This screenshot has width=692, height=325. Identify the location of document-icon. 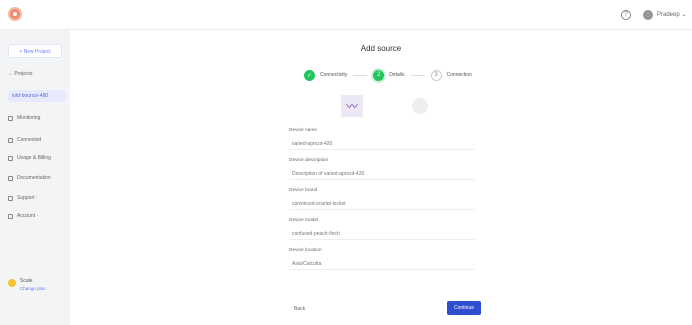
(10, 178).